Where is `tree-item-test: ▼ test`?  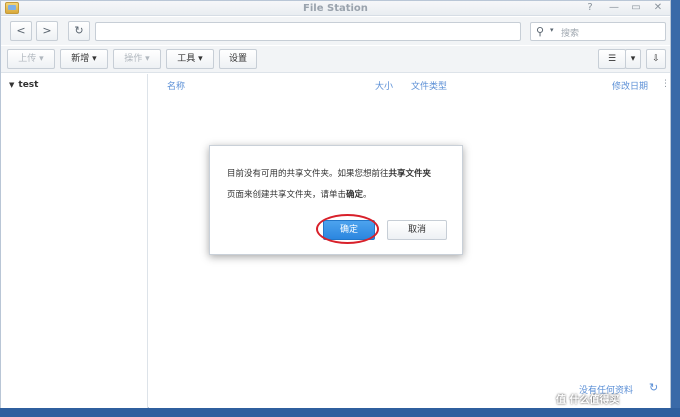
tree-item-test: ▼ test is located at coordinates (23, 85).